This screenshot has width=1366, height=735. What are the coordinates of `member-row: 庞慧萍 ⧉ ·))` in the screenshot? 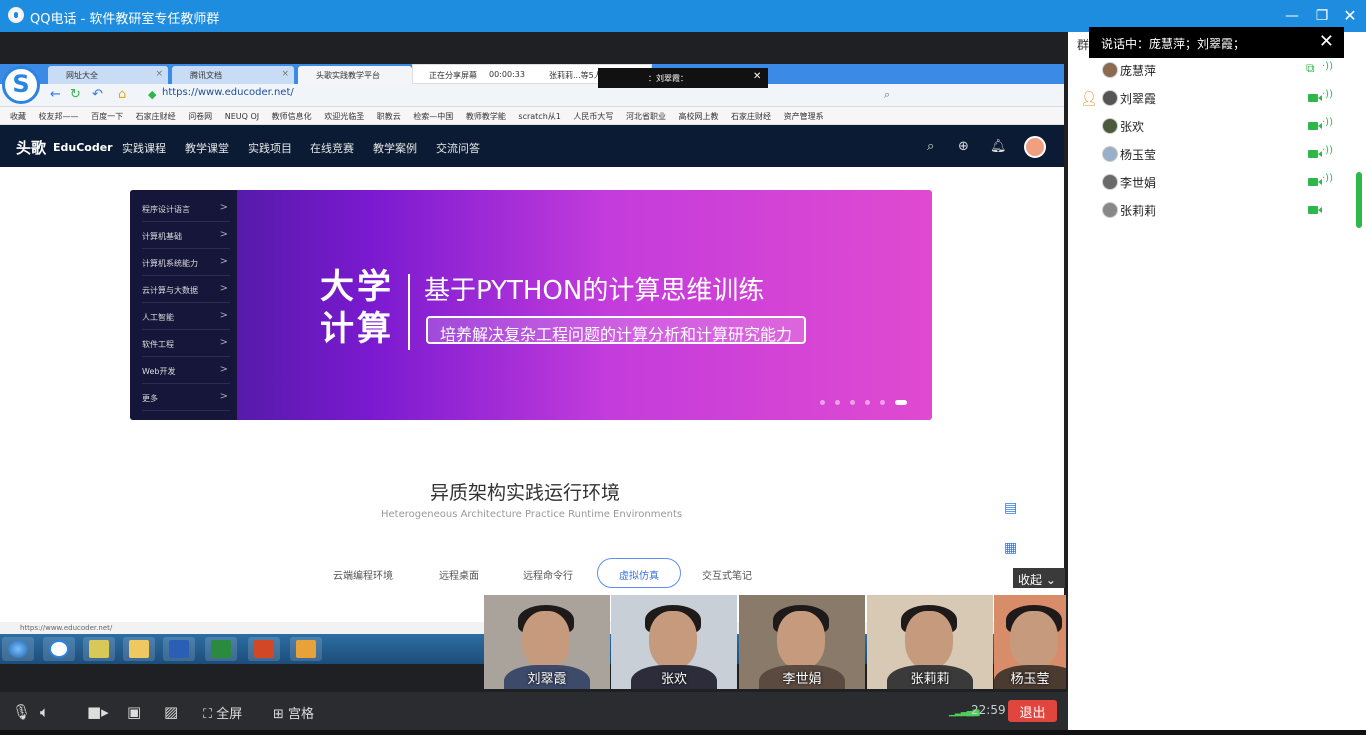 It's located at (1227, 70).